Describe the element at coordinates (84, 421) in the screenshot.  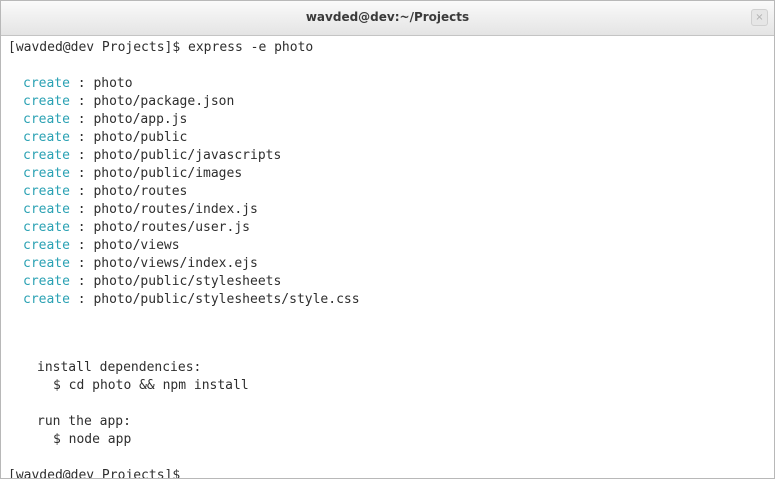
I see `run-heading: run the app:` at that location.